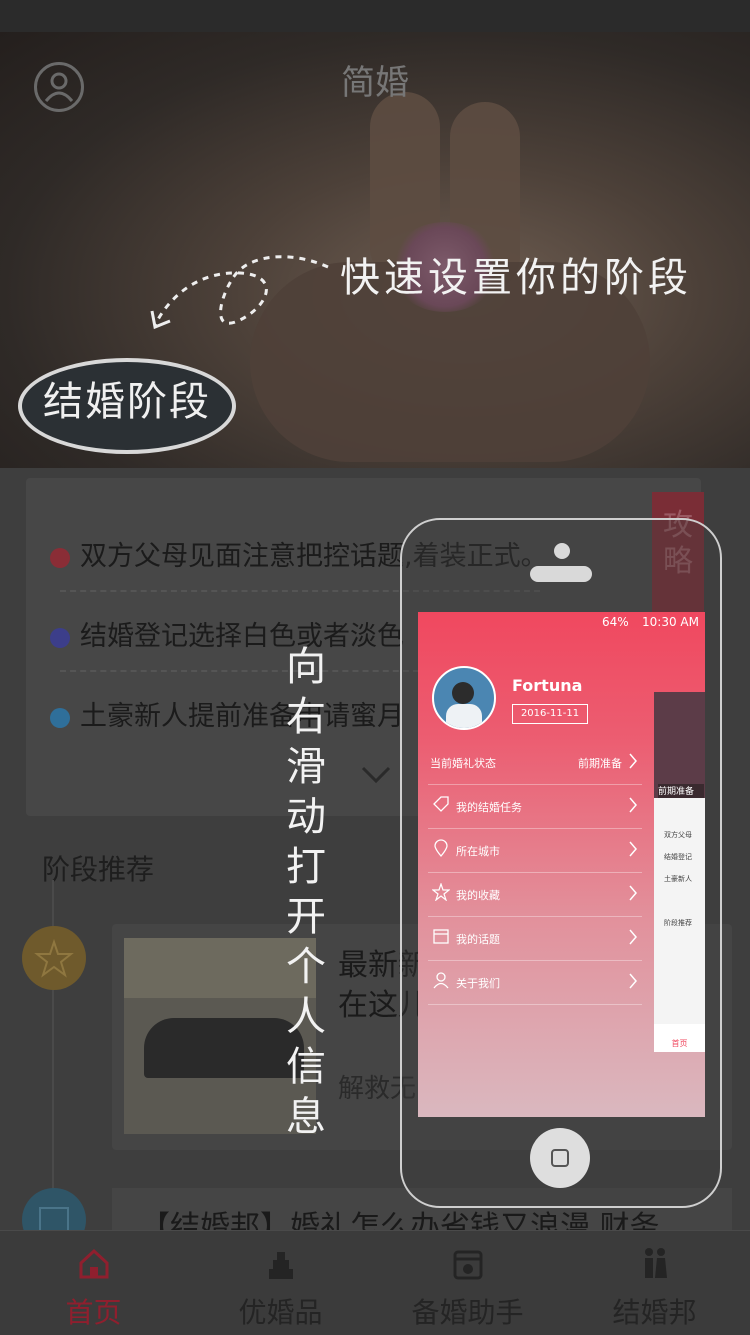 Image resolution: width=750 pixels, height=1335 pixels. I want to click on home-square-icon, so click(560, 1158).